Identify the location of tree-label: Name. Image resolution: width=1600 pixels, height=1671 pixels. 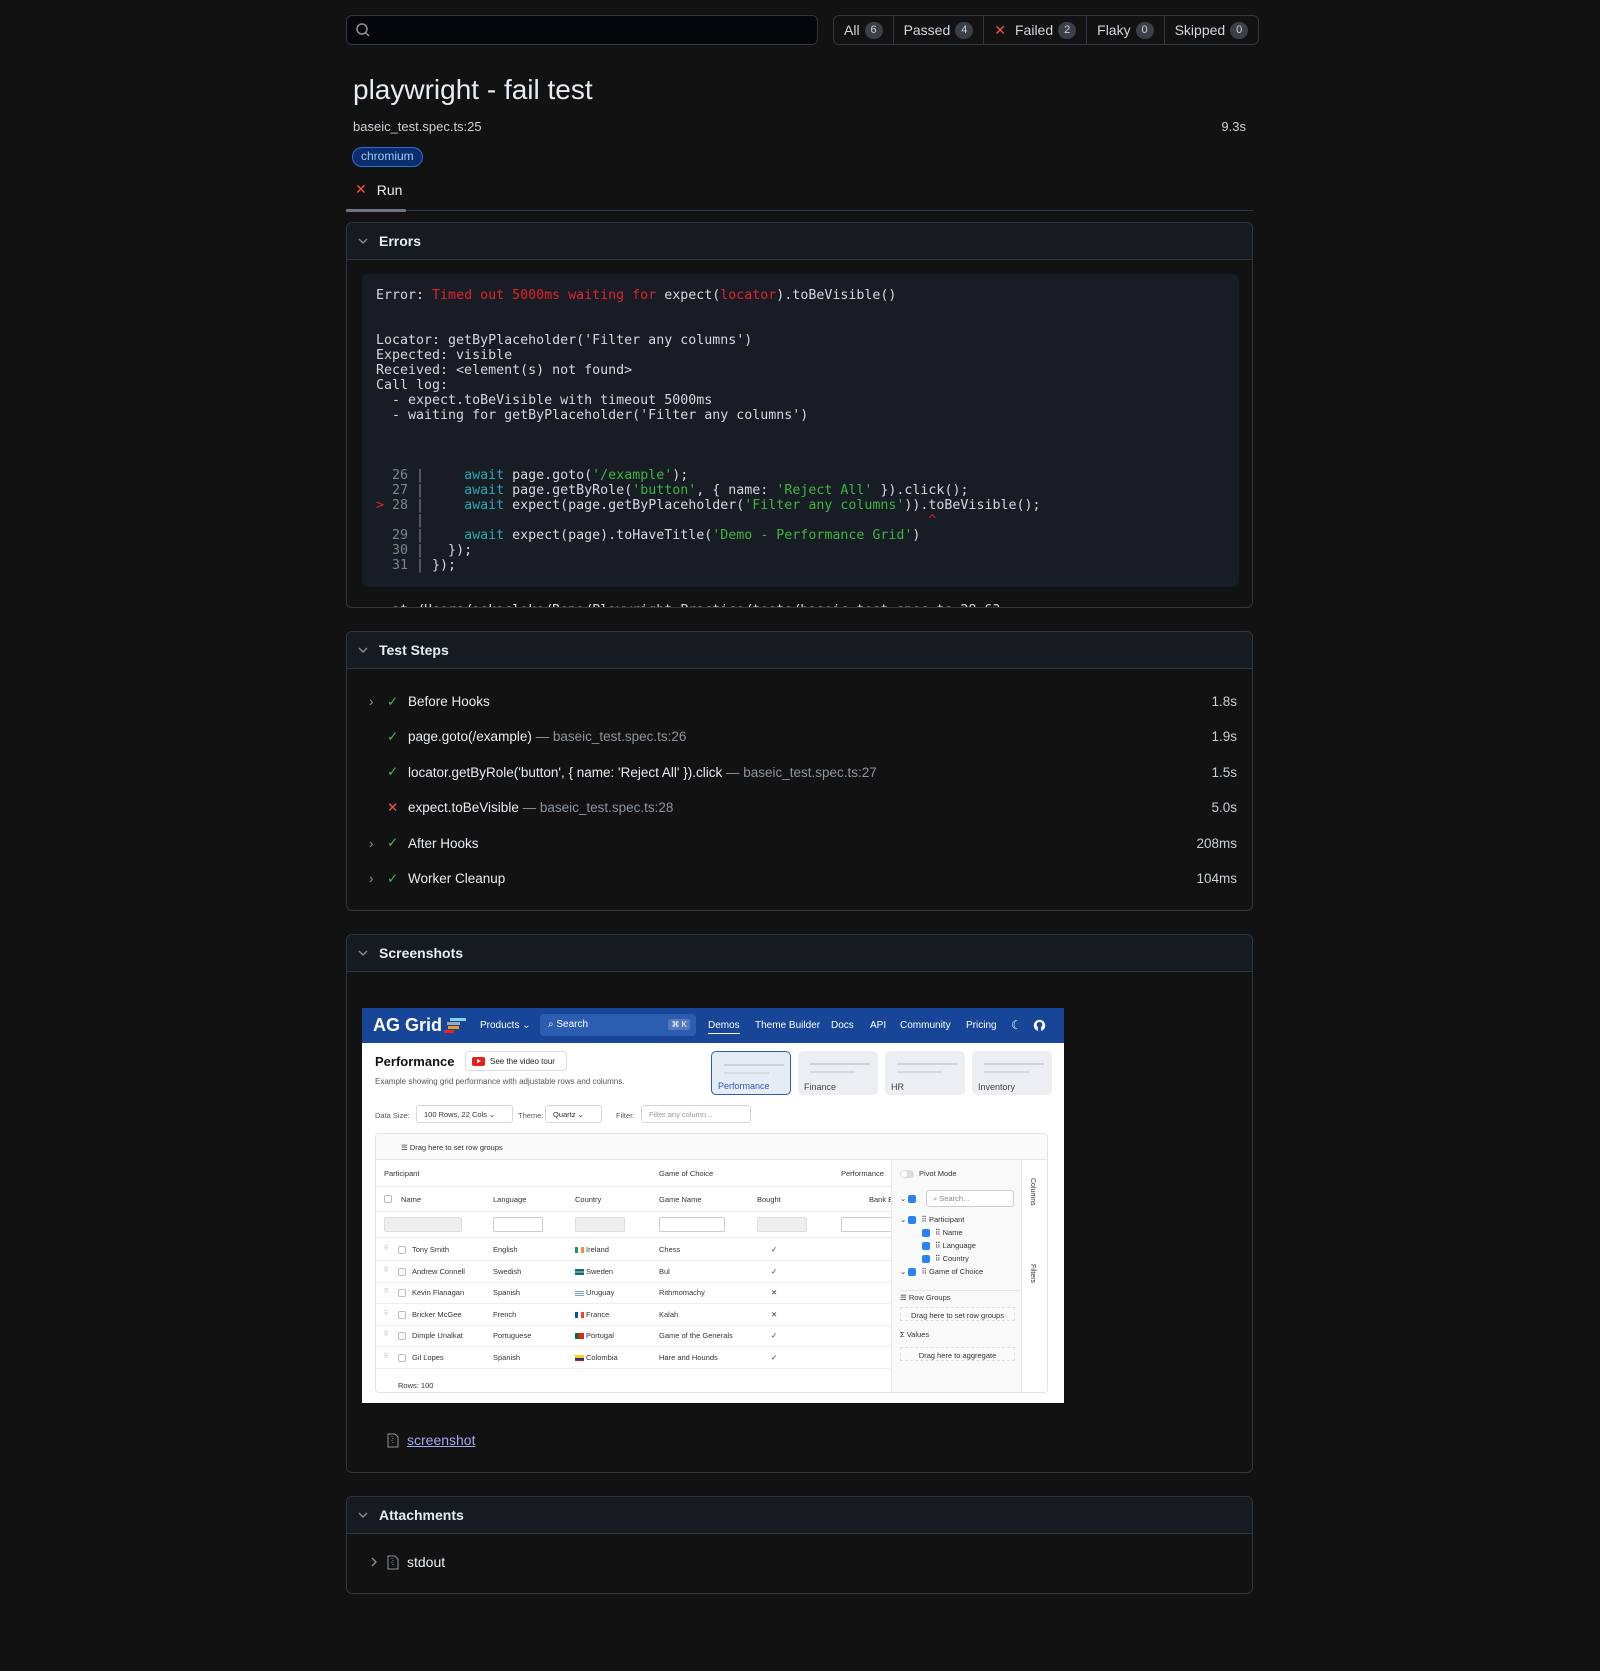
(952, 1232).